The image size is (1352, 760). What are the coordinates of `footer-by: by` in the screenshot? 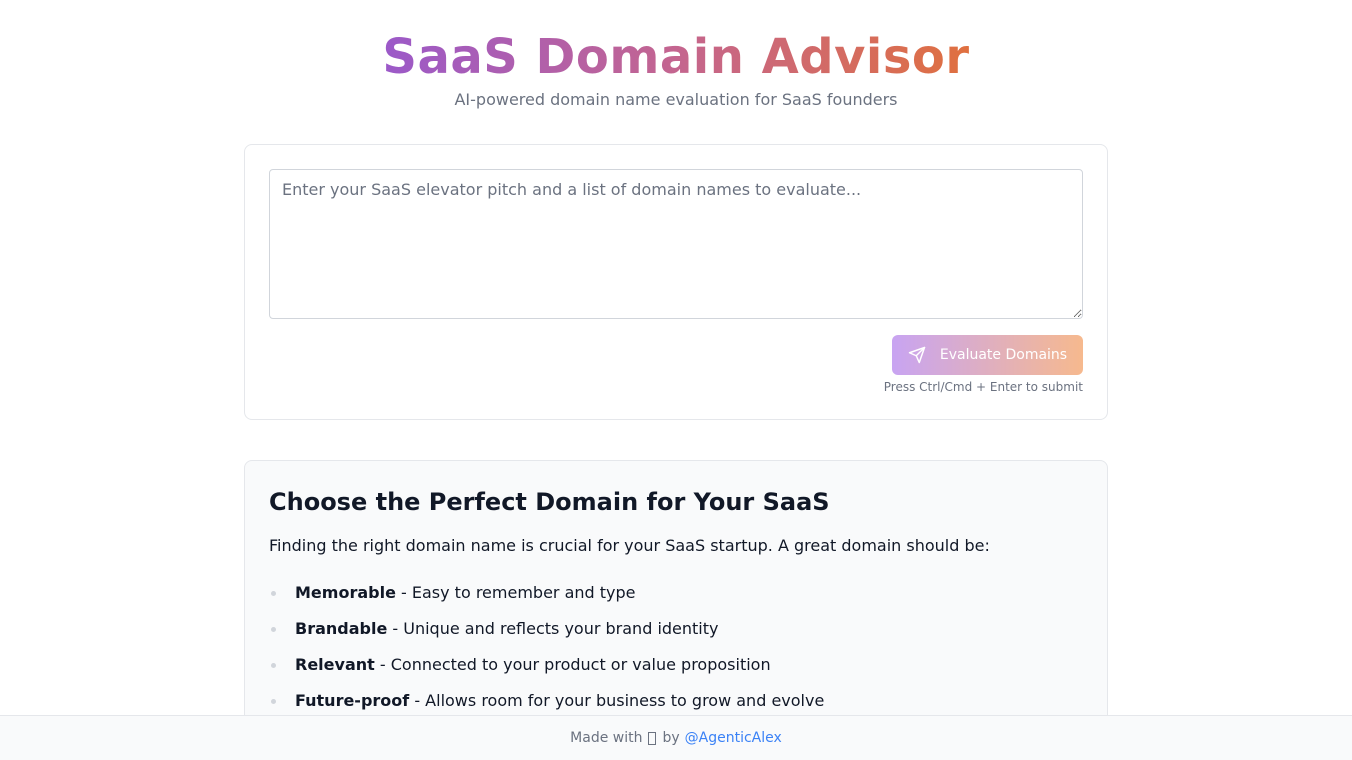 It's located at (671, 738).